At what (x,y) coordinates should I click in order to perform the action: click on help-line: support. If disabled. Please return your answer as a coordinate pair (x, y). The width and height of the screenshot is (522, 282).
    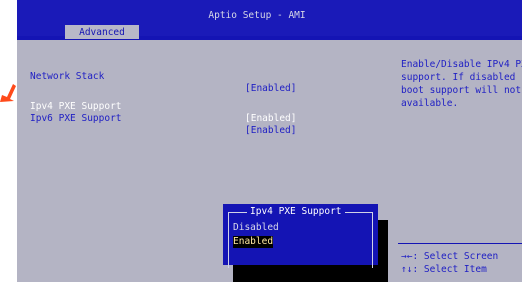
    Looking at the image, I should click on (458, 77).